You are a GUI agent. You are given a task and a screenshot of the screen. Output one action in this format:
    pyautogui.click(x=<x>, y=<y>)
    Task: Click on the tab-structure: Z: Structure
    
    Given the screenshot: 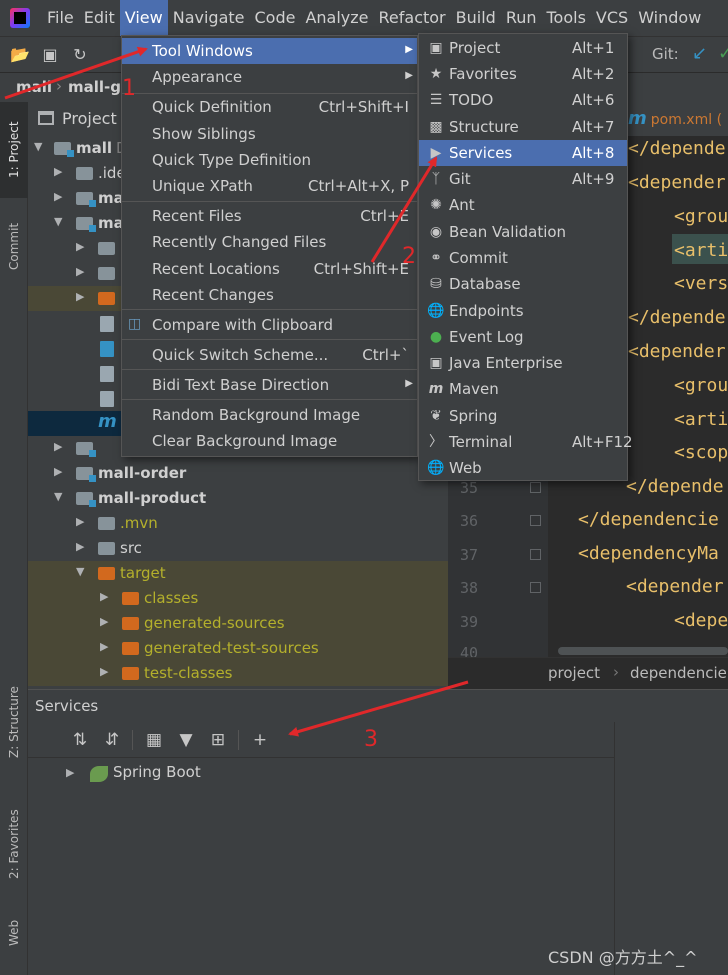 What is the action you would take?
    pyautogui.click(x=14, y=722)
    